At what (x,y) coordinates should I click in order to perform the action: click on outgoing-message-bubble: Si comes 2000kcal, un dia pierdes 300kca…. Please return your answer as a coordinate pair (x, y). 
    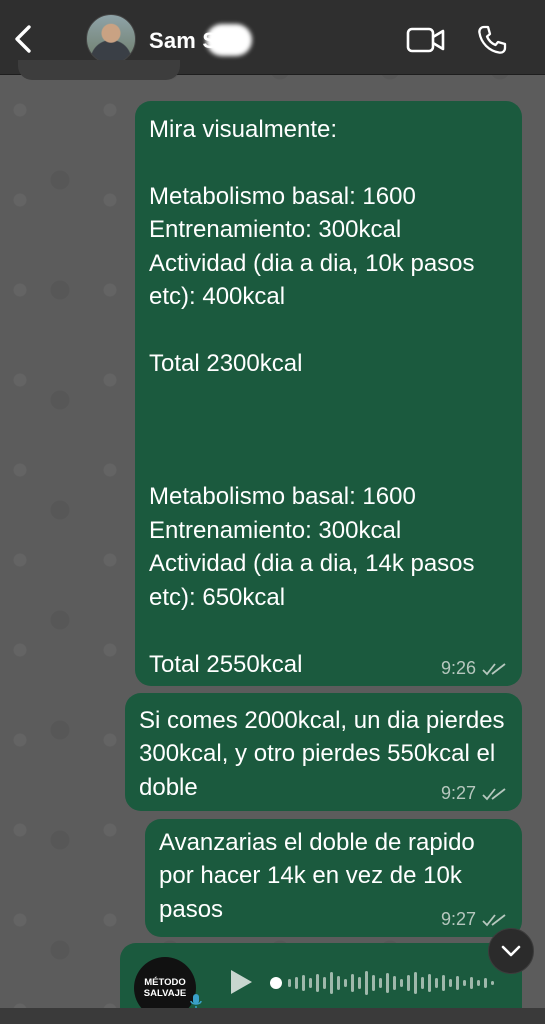
    Looking at the image, I should click on (323, 752).